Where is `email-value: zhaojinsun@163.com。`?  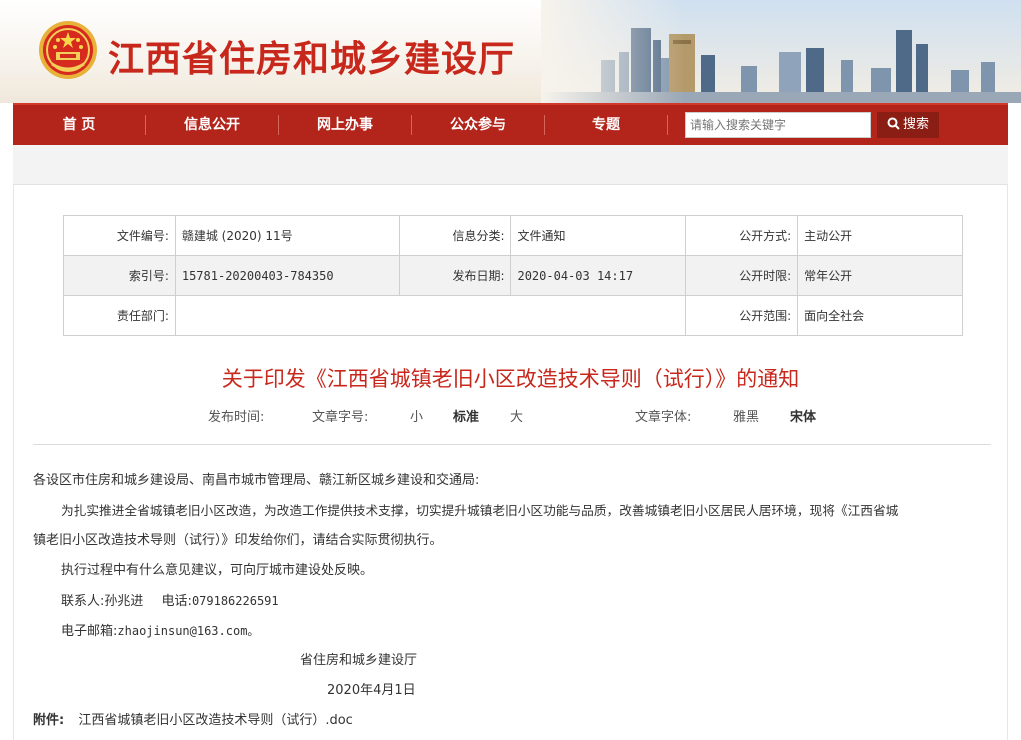 email-value: zhaojinsun@163.com。 is located at coordinates (188, 631).